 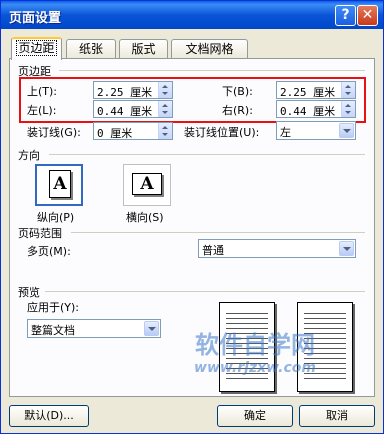 I want to click on cancel-button: 取消, so click(x=337, y=416).